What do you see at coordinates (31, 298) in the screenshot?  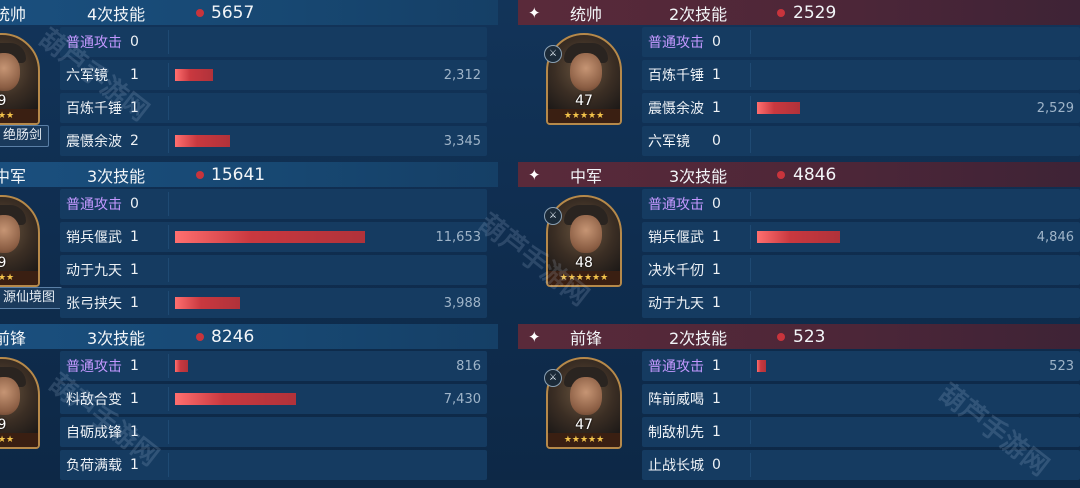 I see `equipment-tag: 源仙境图` at bounding box center [31, 298].